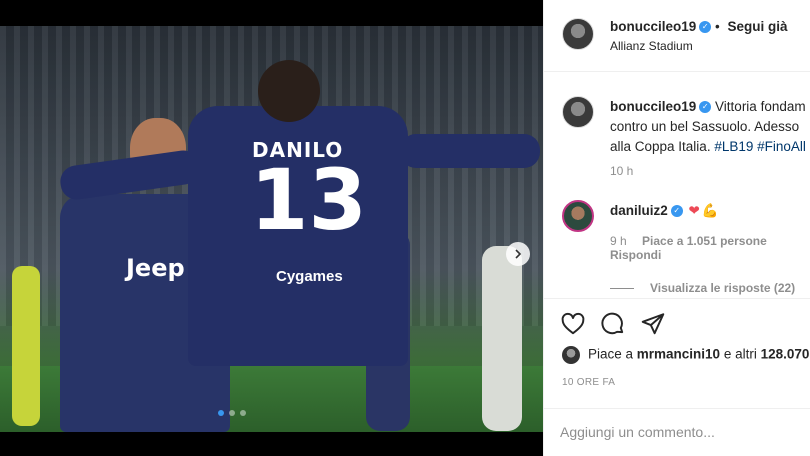 This screenshot has width=810, height=456. Describe the element at coordinates (723, 288) in the screenshot. I see `view-replies-label: Visualizza le risposte (22)` at that location.